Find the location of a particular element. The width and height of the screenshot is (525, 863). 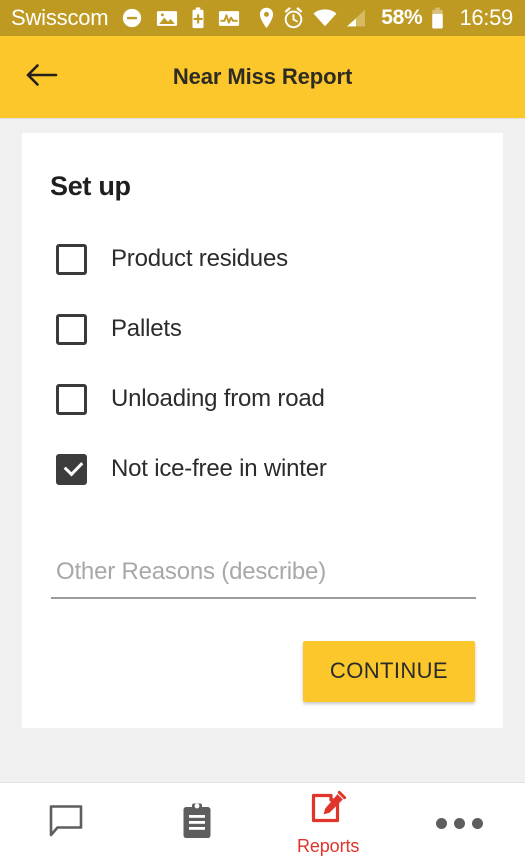

bottom-navigation: Reports is located at coordinates (262, 822).